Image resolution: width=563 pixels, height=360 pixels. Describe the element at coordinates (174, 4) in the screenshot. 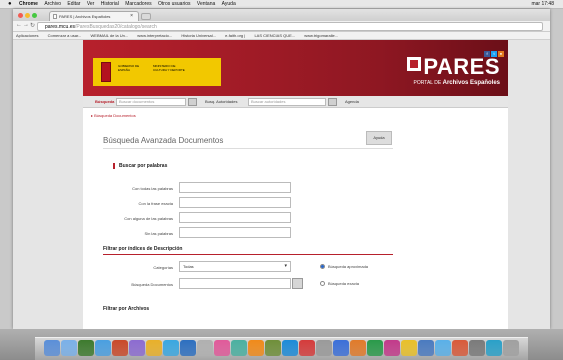

I see `menu-otros-usuarios: Otros usuarios` at that location.